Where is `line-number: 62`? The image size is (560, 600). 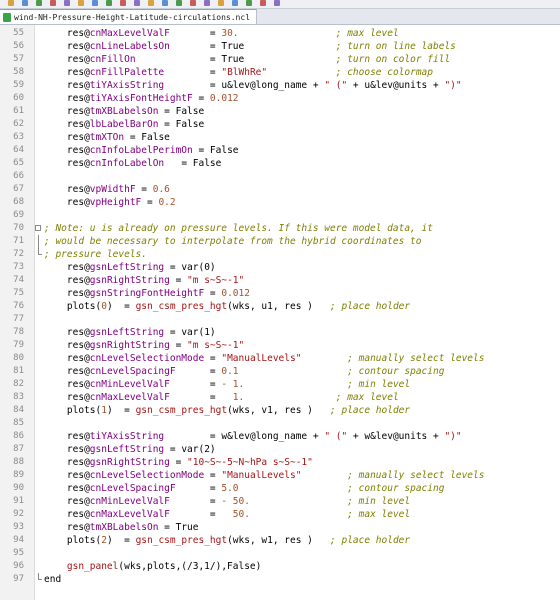
line-number: 62 is located at coordinates (18, 124).